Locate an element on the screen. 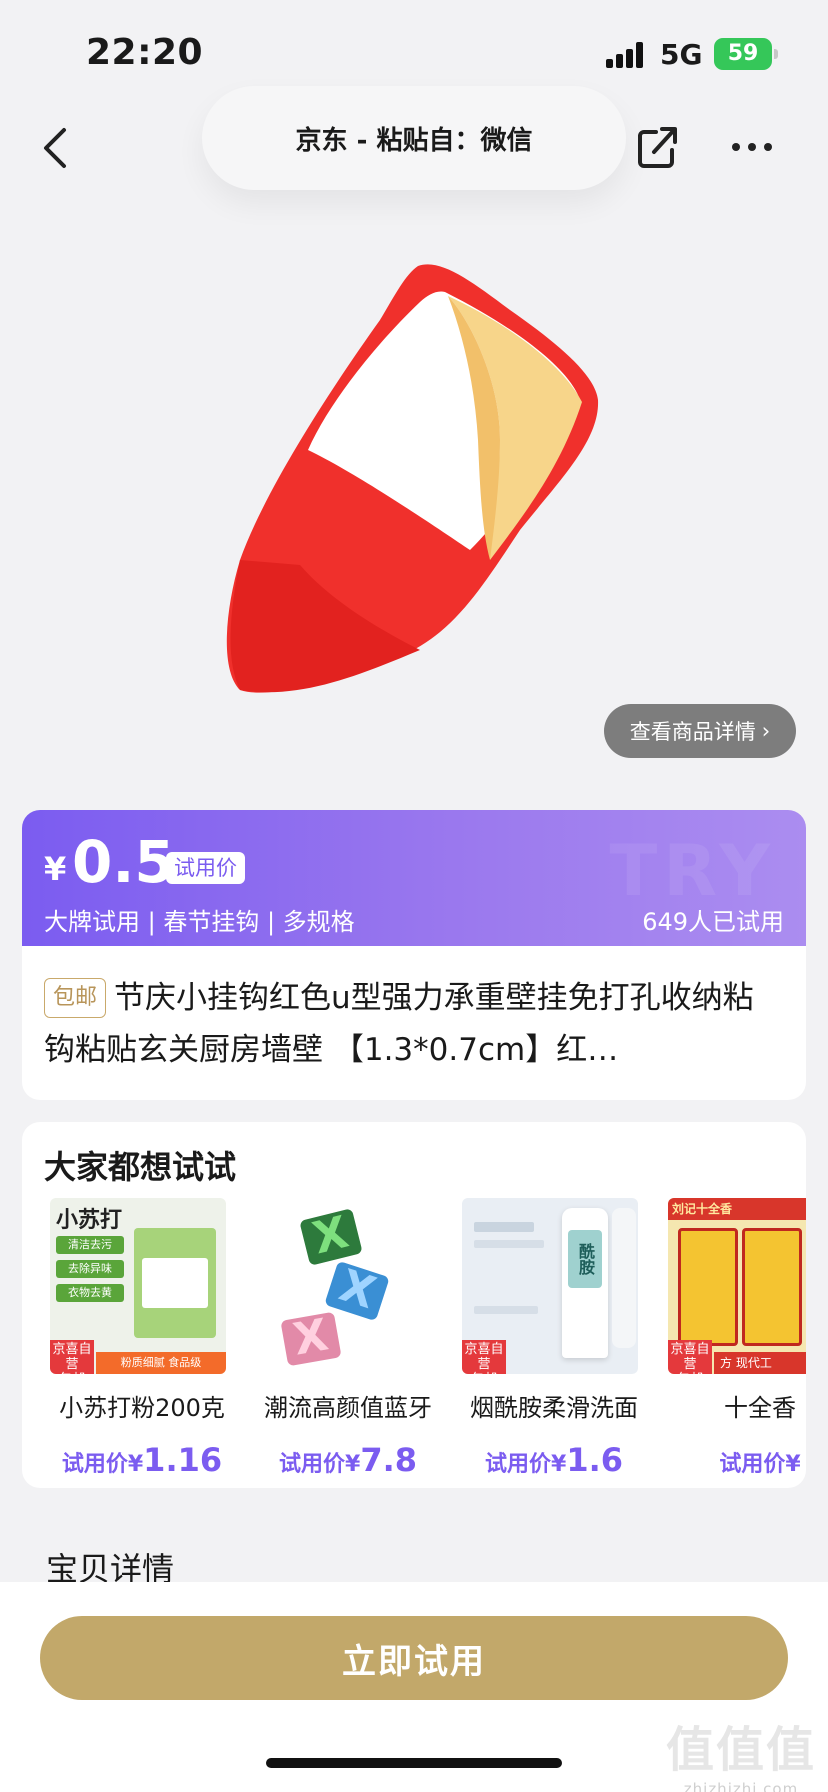  share-icon is located at coordinates (658, 146).